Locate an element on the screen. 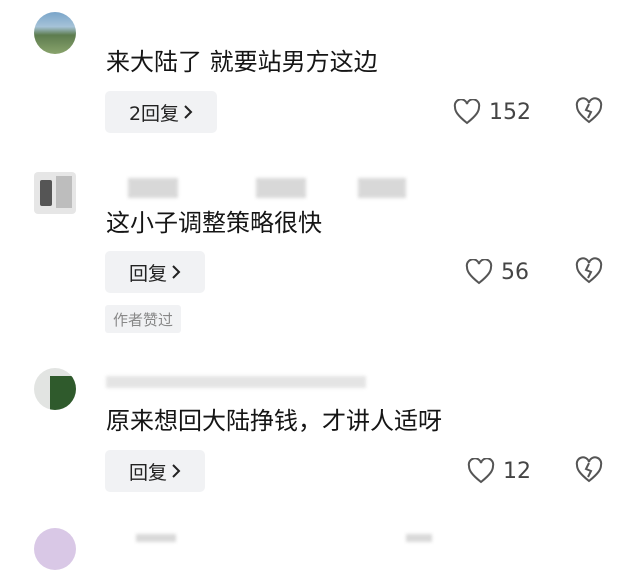 This screenshot has width=640, height=570. comment-text: 来大陆了 就要站男方这边 is located at coordinates (242, 62).